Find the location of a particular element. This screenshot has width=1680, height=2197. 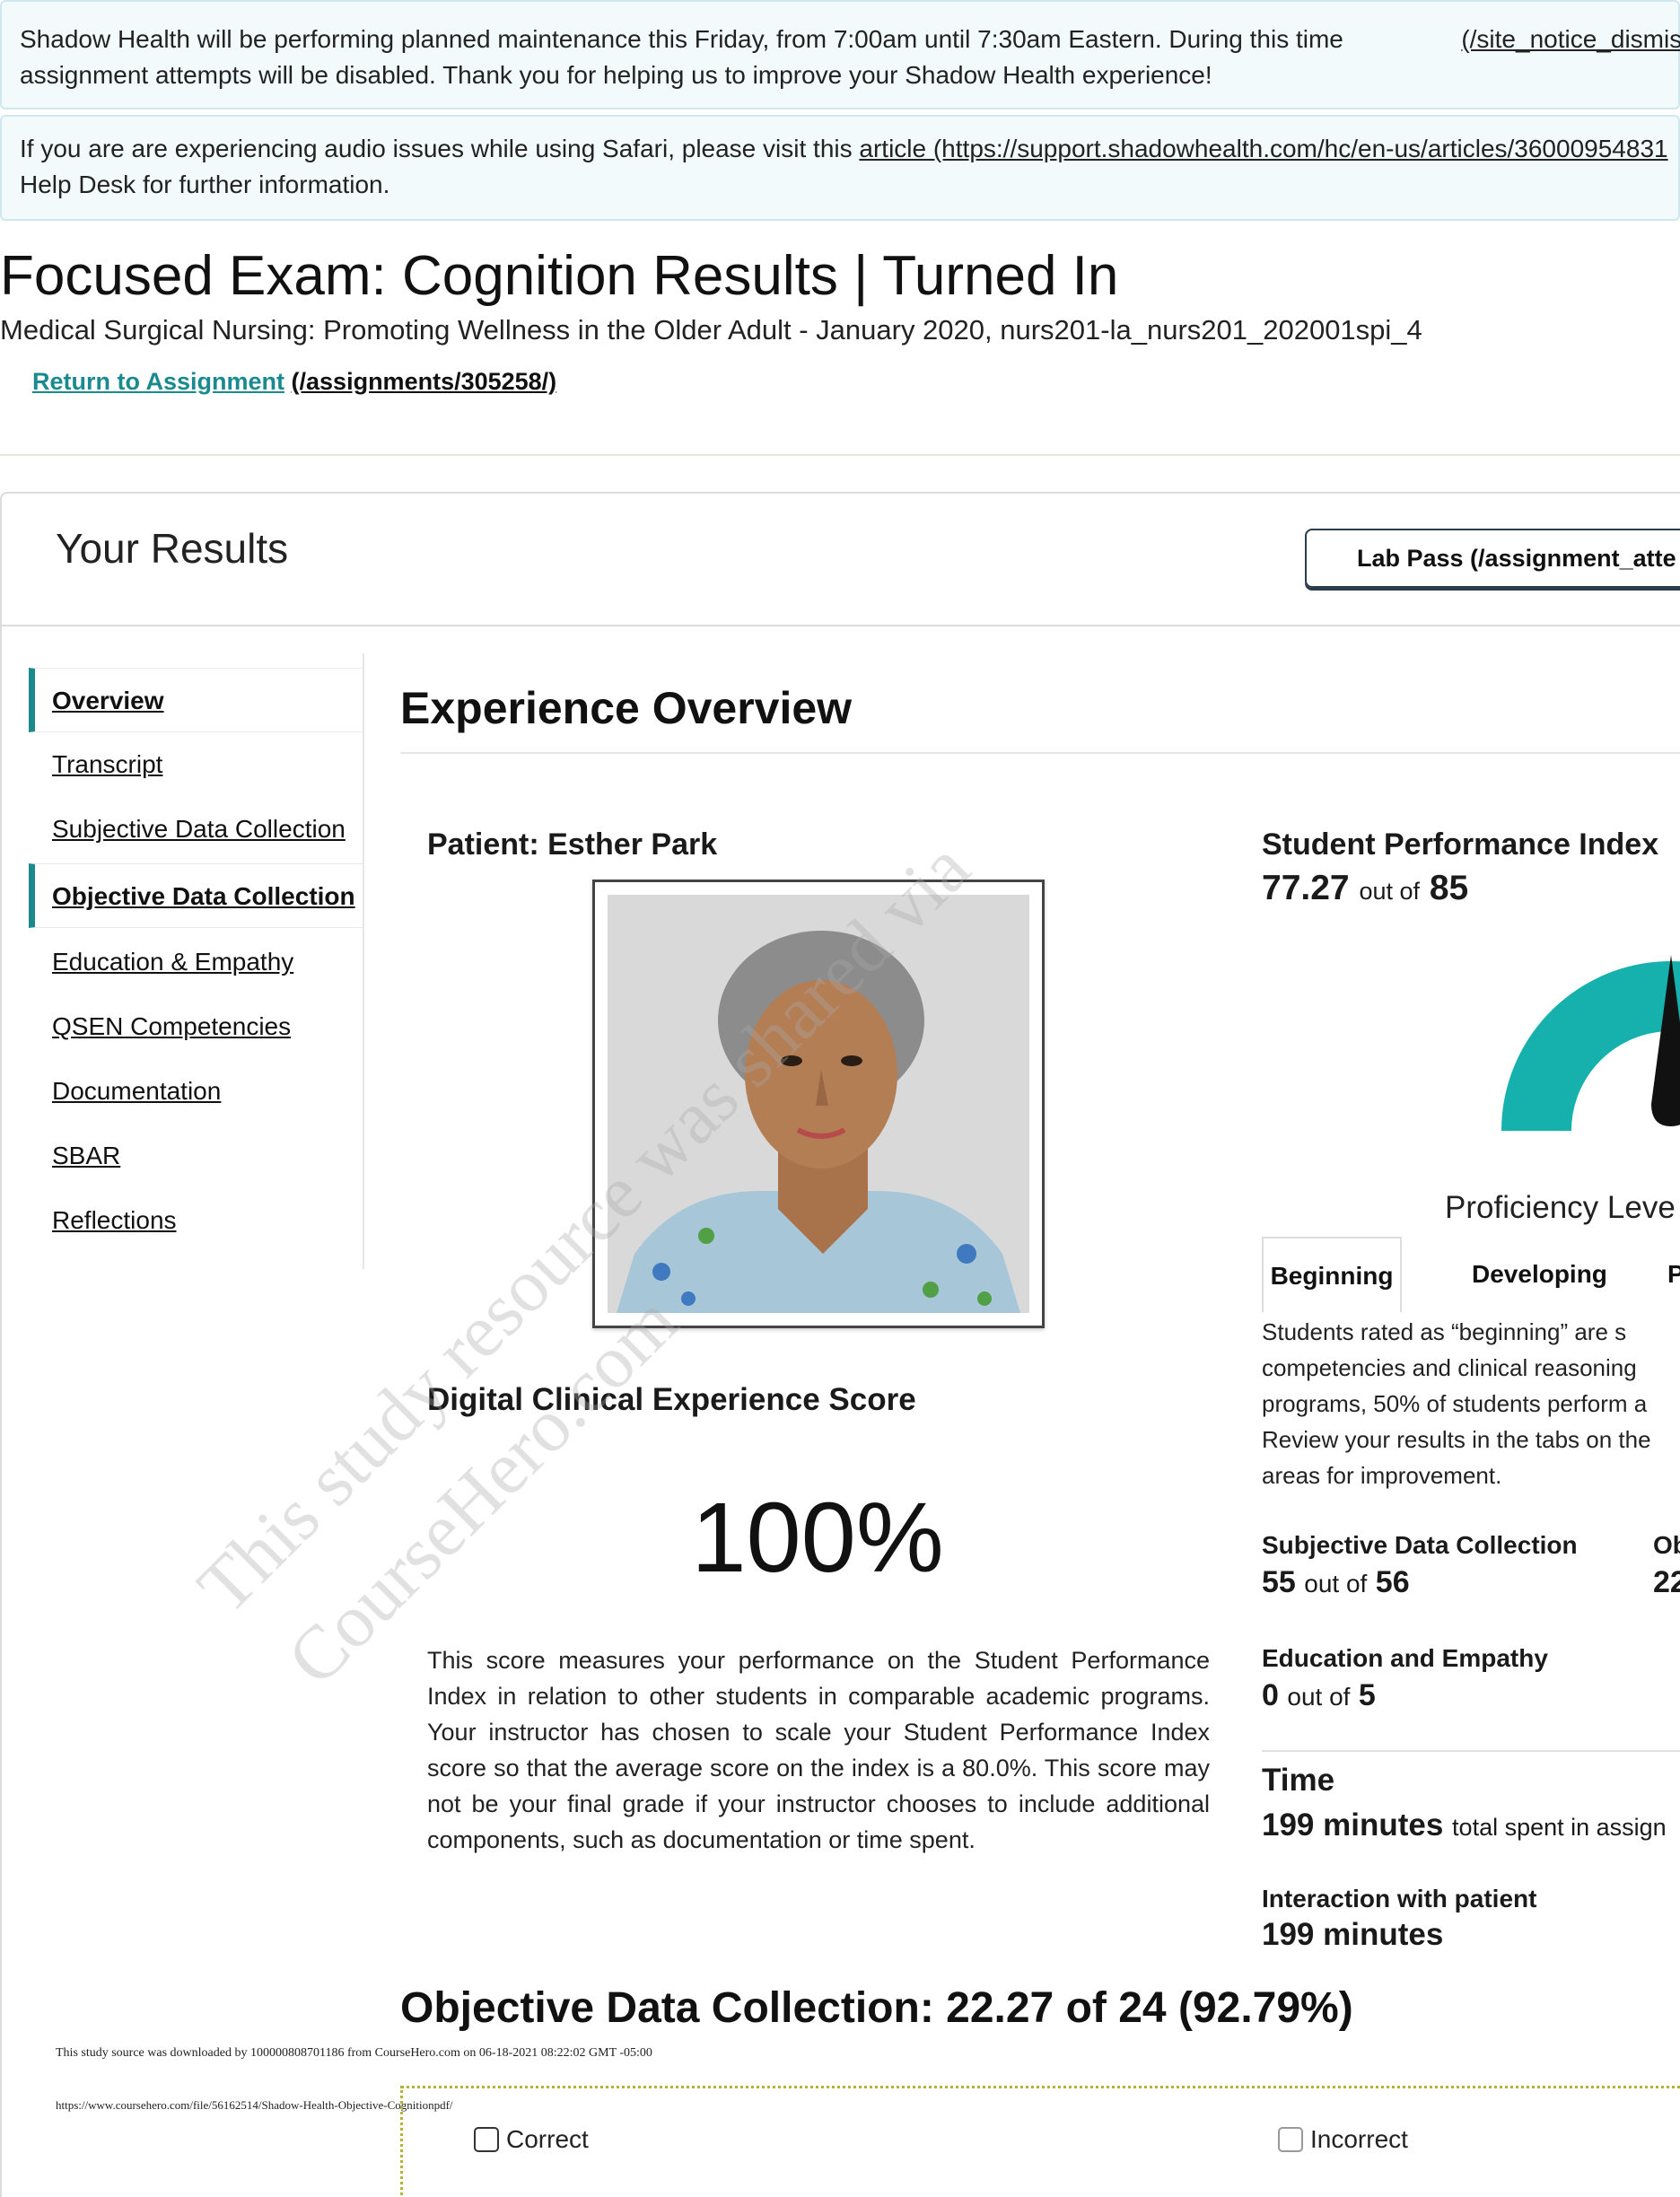

spi-max-value: 85 is located at coordinates (1449, 888).